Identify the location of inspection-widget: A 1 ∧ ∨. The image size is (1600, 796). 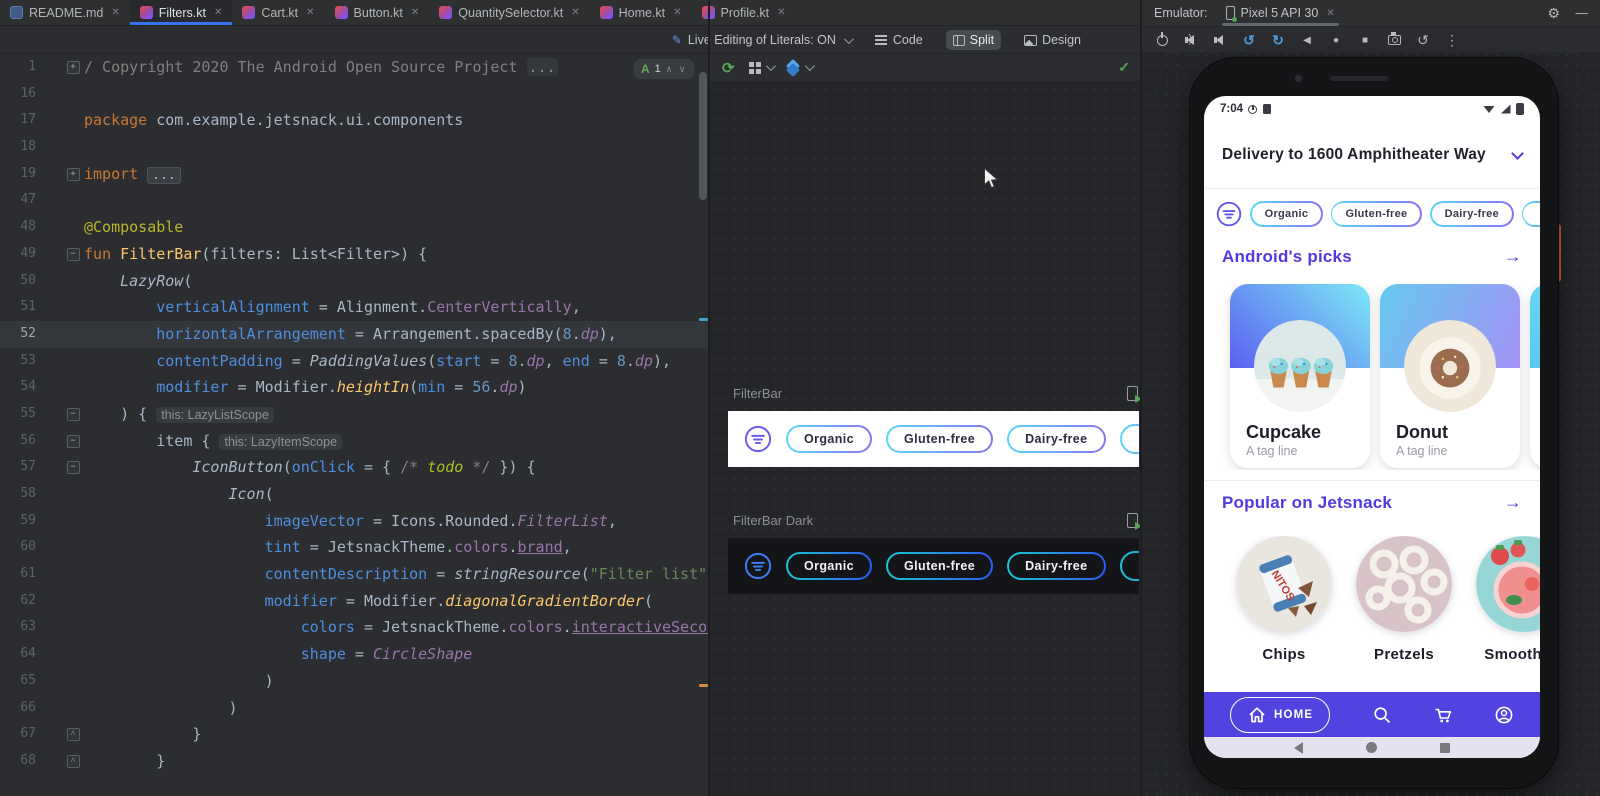
(664, 69).